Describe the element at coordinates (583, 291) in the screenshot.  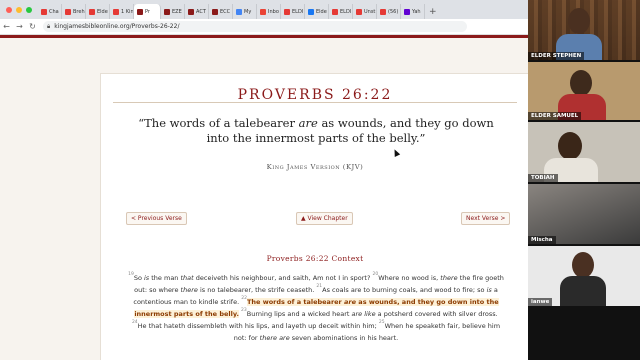
I see `participant-body` at that location.